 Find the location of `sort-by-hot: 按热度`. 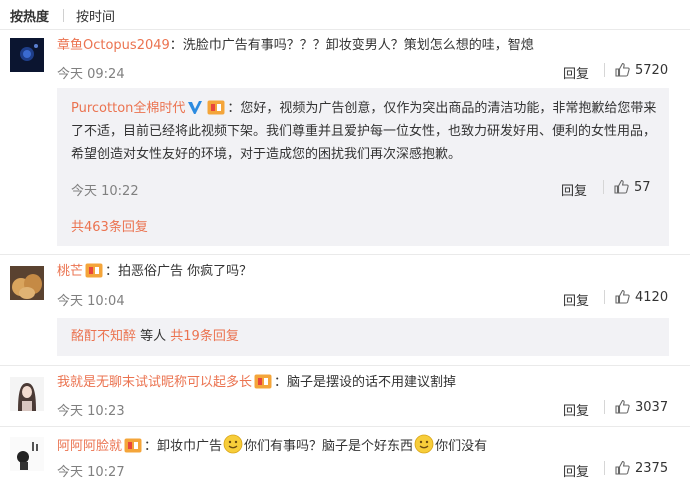

sort-by-hot: 按热度 is located at coordinates (29, 15).